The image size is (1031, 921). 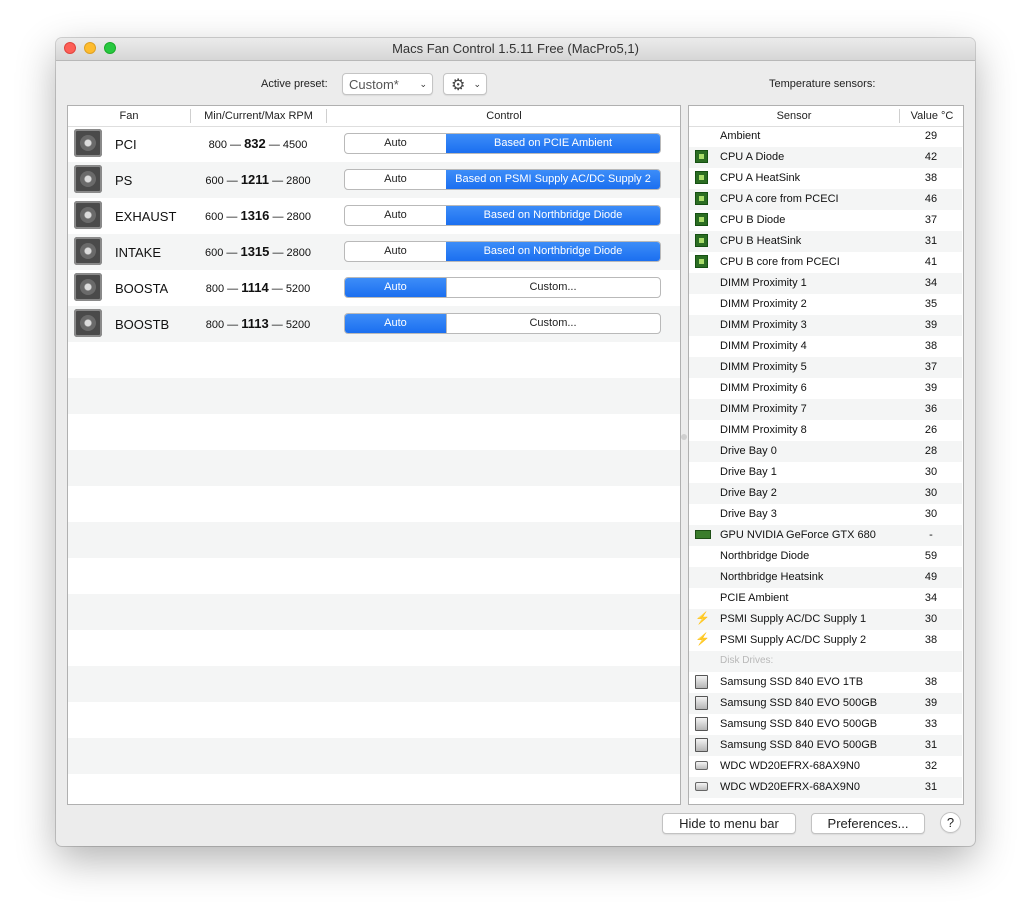 I want to click on fan-name: PCI, so click(x=126, y=144).